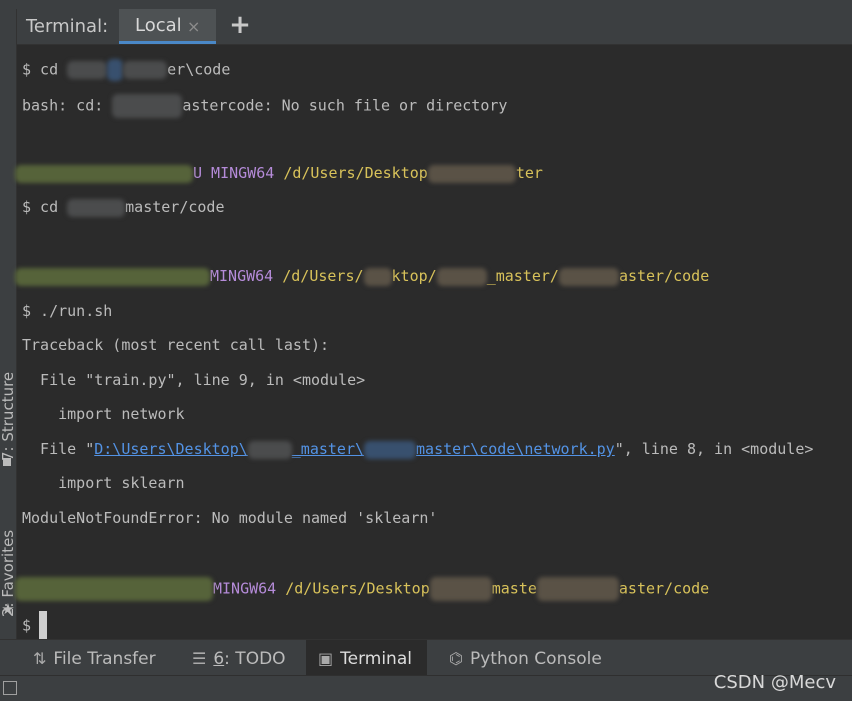 The height and width of the screenshot is (701, 852). What do you see at coordinates (194, 380) in the screenshot?
I see `terminal-line: File "train.py", line 9, in <module>` at bounding box center [194, 380].